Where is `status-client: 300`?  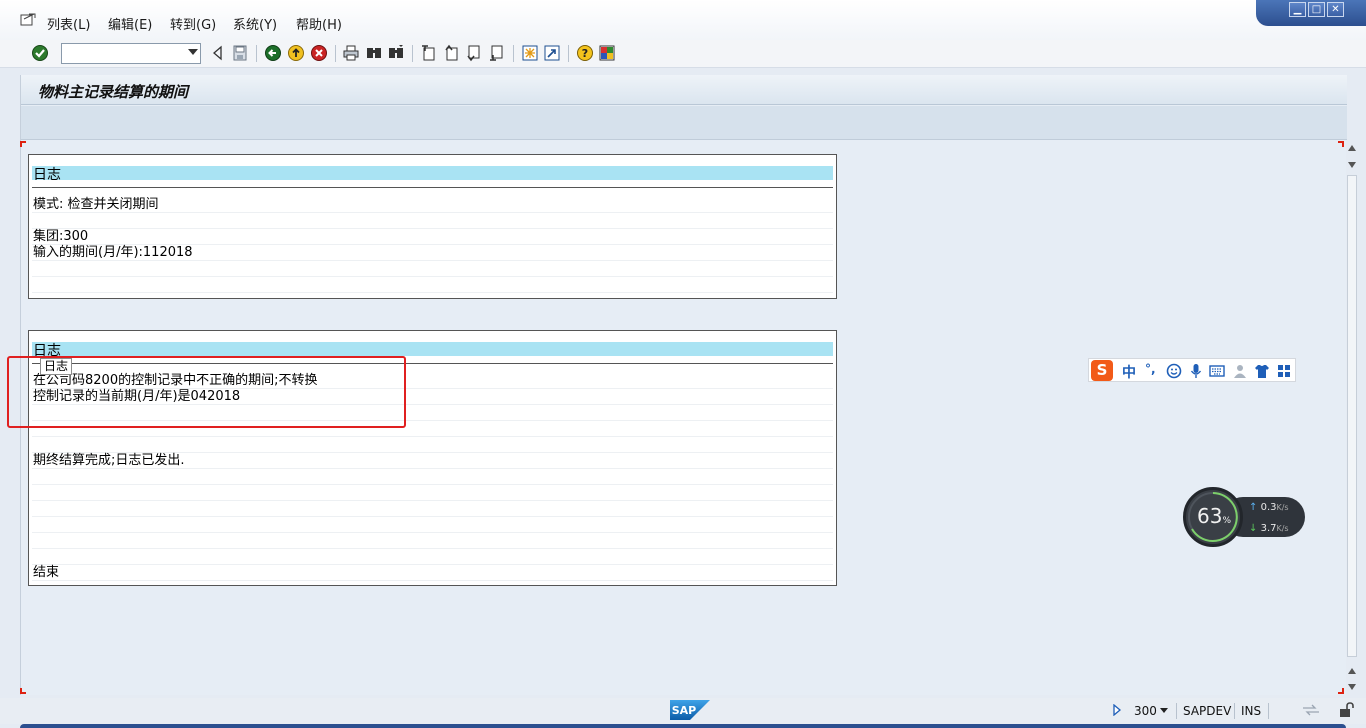 status-client: 300 is located at coordinates (1145, 711).